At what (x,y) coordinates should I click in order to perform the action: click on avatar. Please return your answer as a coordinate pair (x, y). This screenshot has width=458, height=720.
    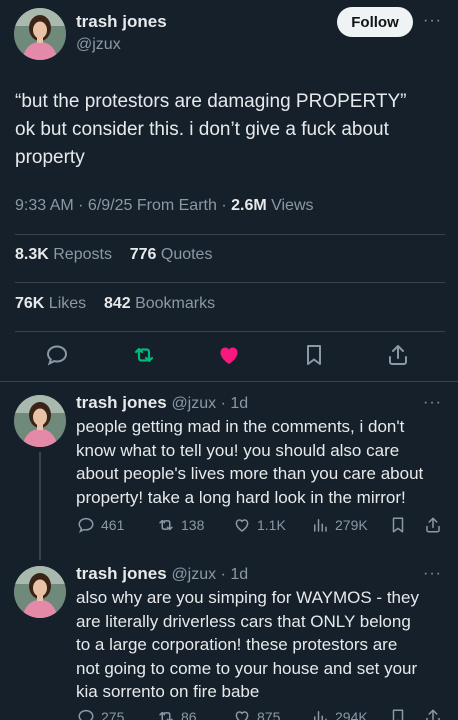
    Looking at the image, I should click on (40, 34).